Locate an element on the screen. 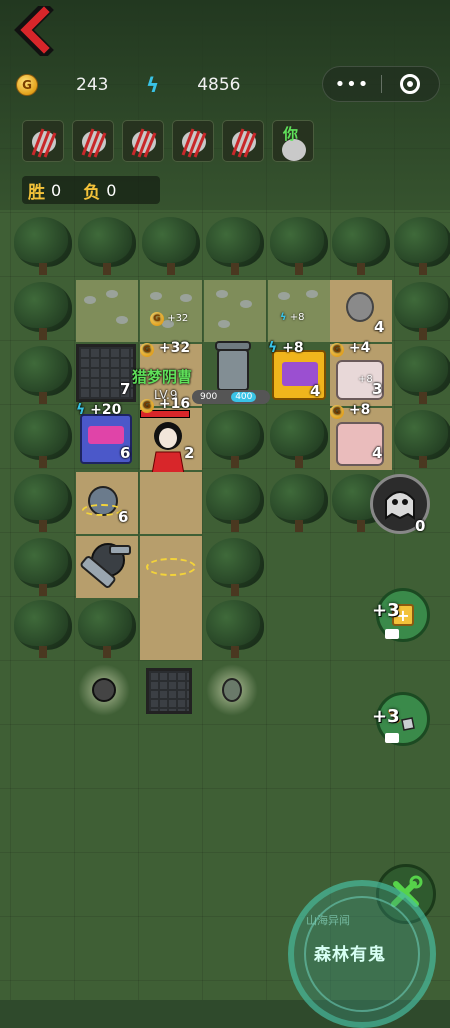 This screenshot has width=450, height=1028. bed-tile: G +4 +8 3 is located at coordinates (361, 373).